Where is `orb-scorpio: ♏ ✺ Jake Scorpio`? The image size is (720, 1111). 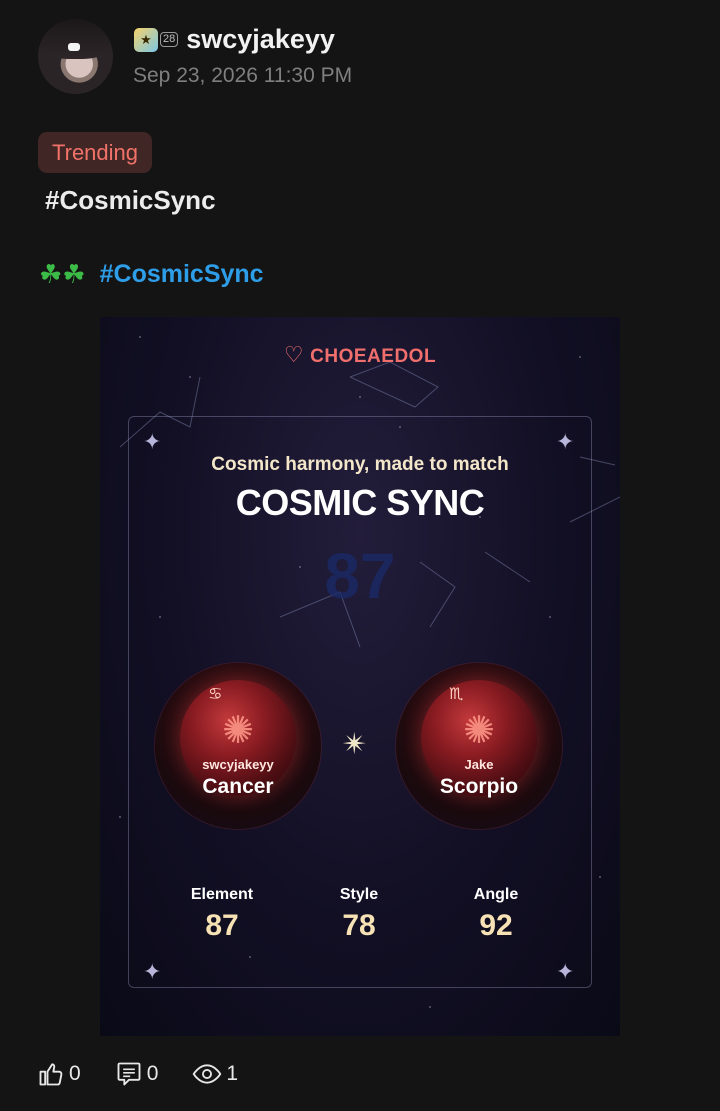
orb-scorpio: ♏ ✺ Jake Scorpio is located at coordinates (479, 746).